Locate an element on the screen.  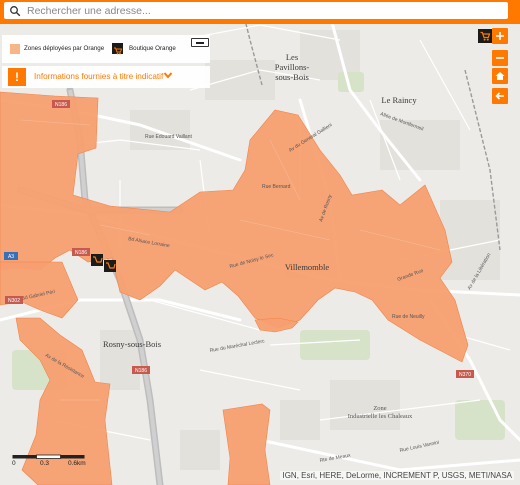
legend-collapse-button is located at coordinates (200, 42).